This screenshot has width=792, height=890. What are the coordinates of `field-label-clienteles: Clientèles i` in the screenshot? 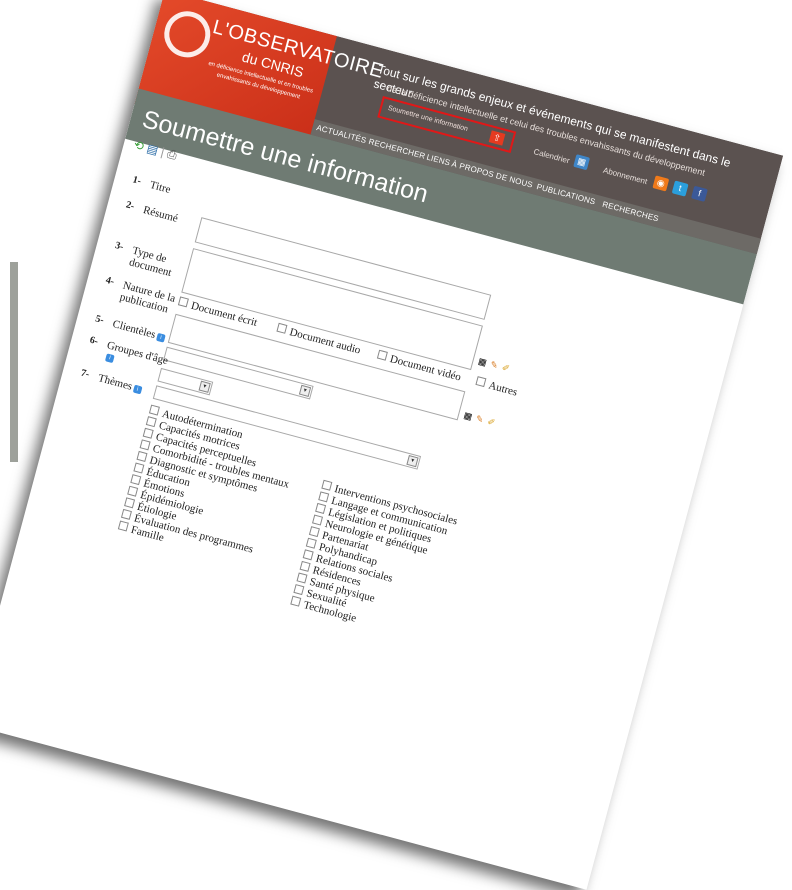 It's located at (138, 331).